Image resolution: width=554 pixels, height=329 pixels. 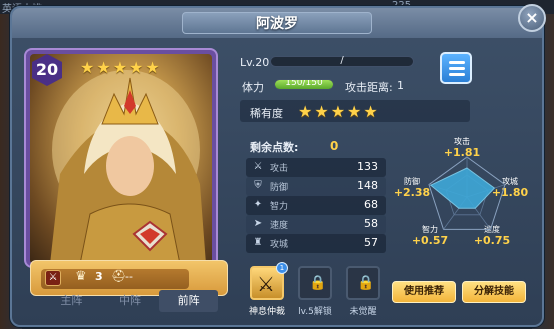 What do you see at coordinates (258, 166) in the screenshot?
I see `sword-icon: ⚔` at bounding box center [258, 166].